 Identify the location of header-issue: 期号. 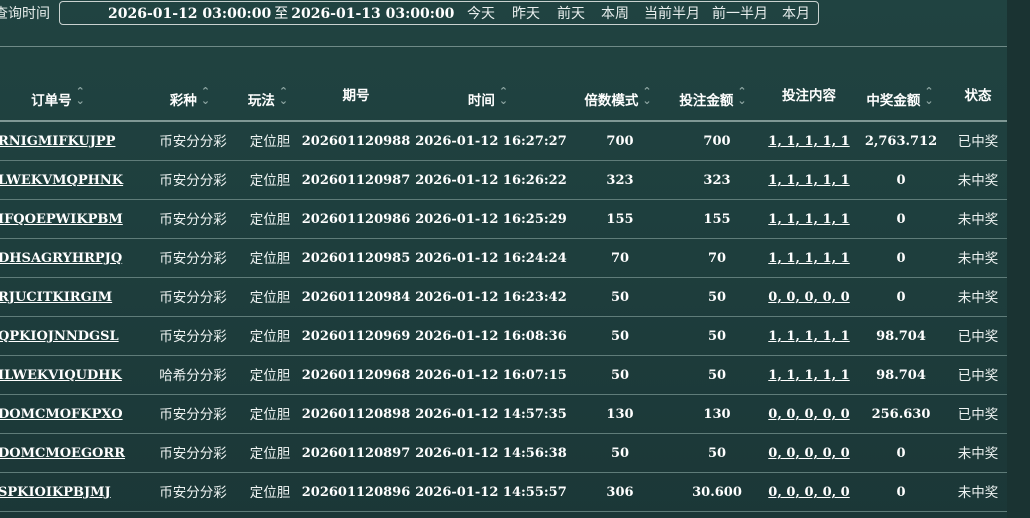
(356, 96).